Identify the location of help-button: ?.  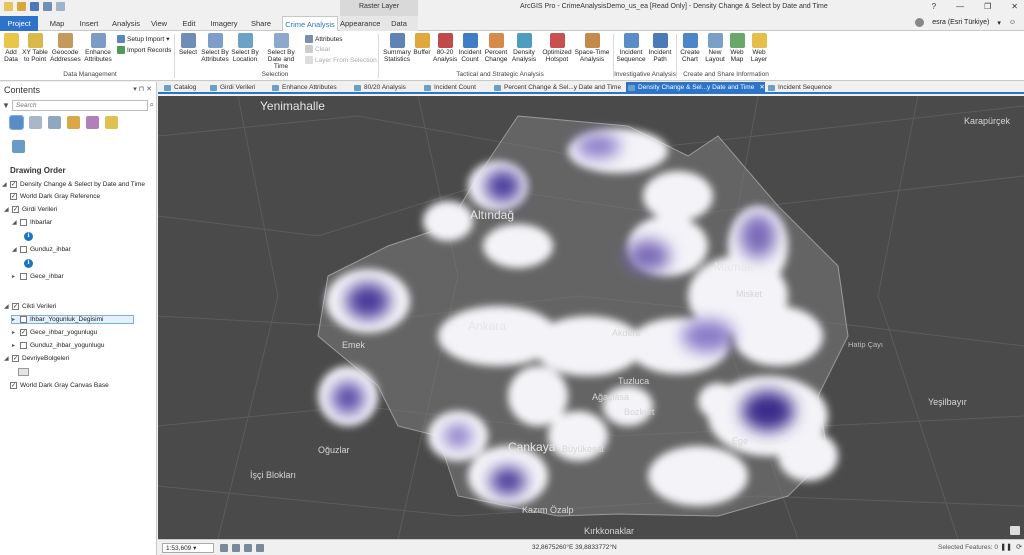
(934, 6).